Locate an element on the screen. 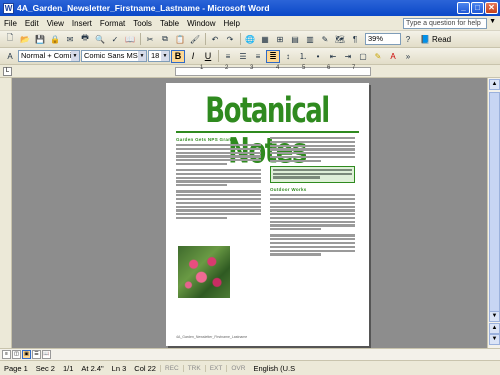  web-layout-icon: ◫ is located at coordinates (16, 354).